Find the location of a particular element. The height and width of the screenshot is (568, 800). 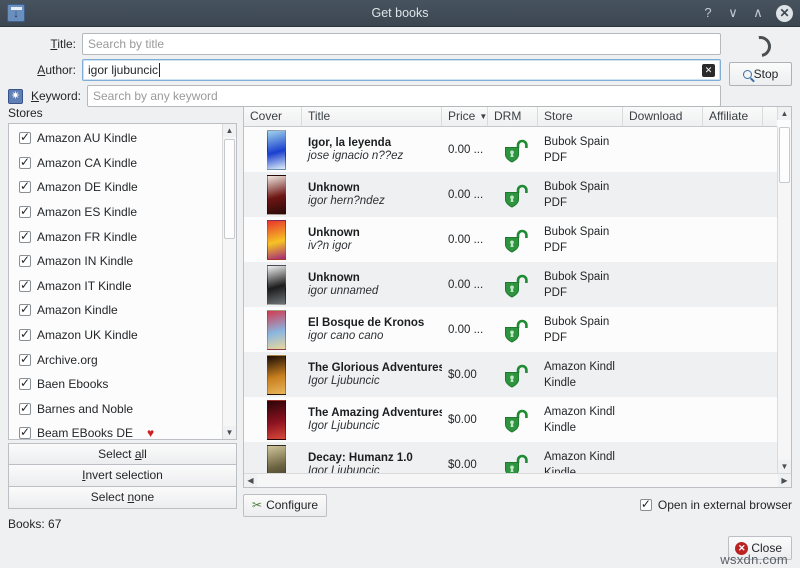

results-hscroll-track is located at coordinates (517, 480).